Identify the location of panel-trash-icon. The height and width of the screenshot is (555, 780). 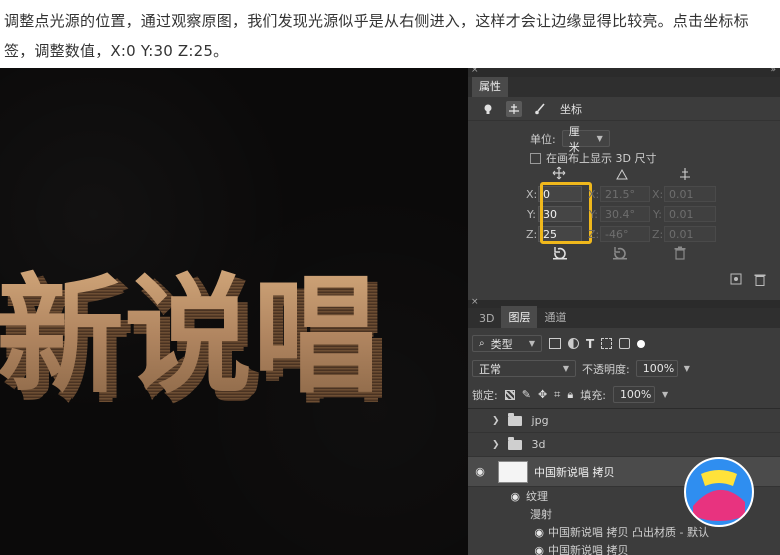
(760, 279).